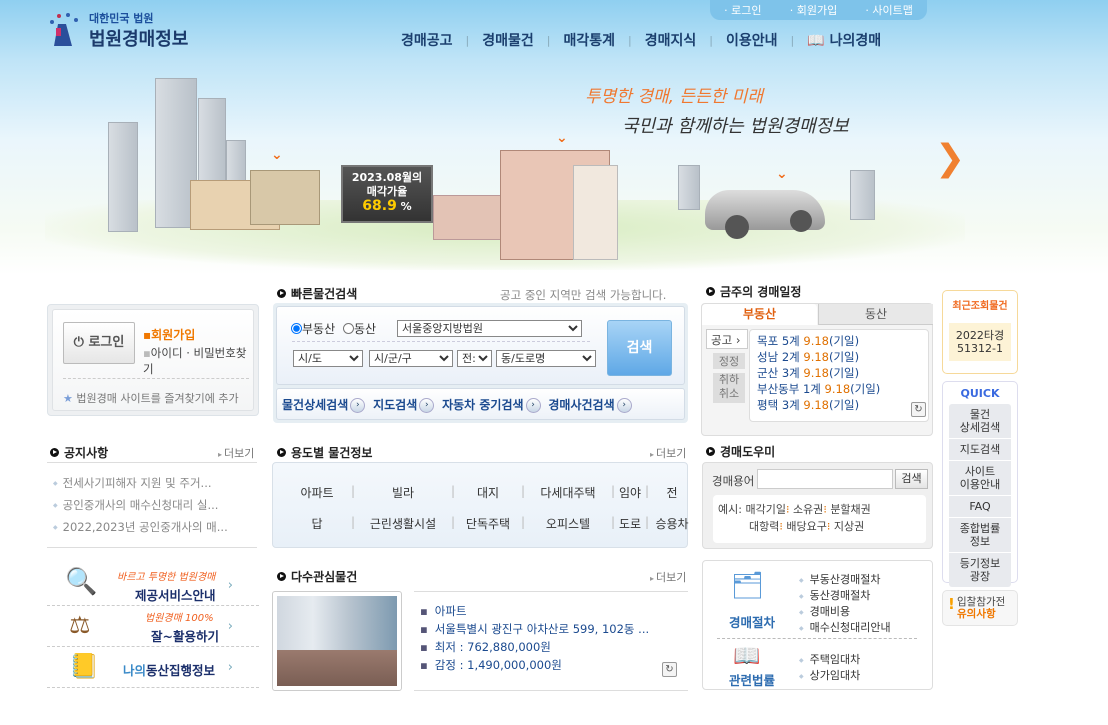 Image resolution: width=1108 pixels, height=725 pixels. I want to click on join-link: ▪회원가입, so click(169, 334).